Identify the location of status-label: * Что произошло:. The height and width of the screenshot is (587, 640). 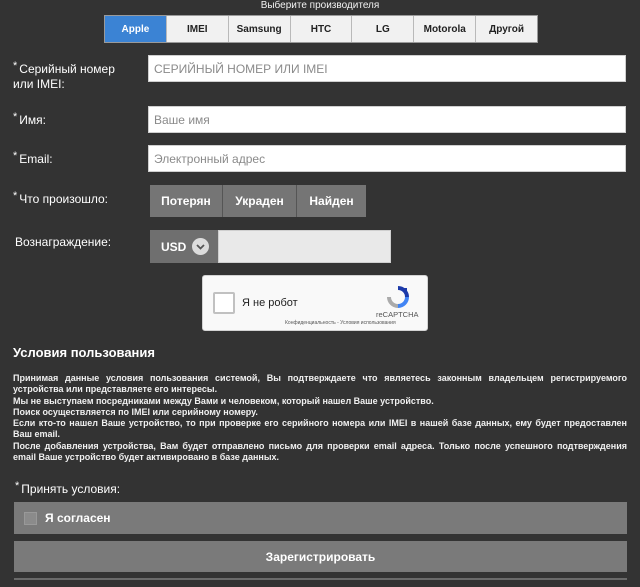
(61, 198).